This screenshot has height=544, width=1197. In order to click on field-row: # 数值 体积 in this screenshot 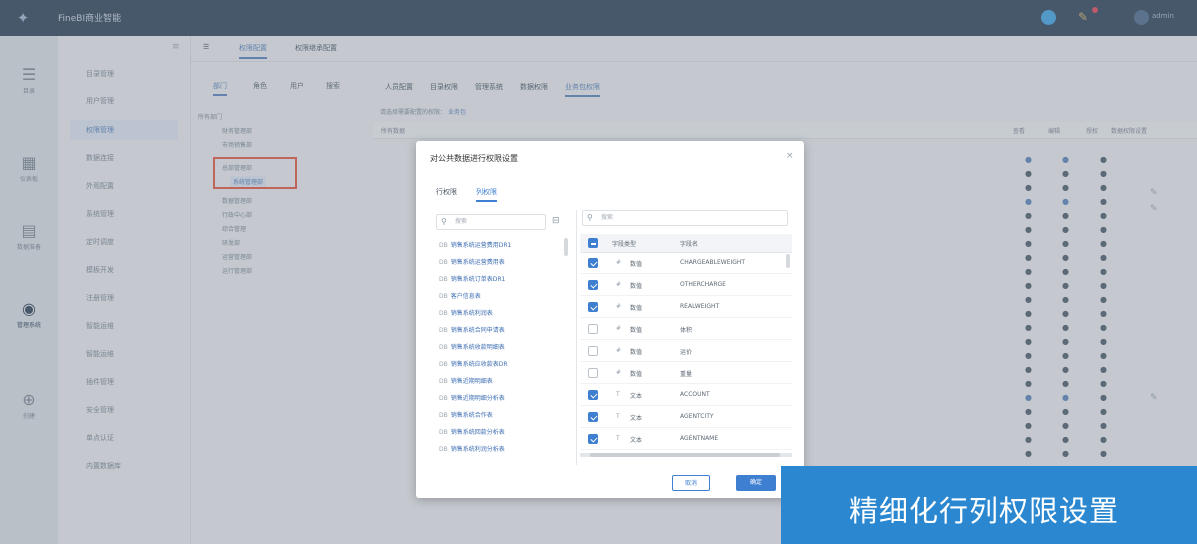, I will do `click(686, 329)`.